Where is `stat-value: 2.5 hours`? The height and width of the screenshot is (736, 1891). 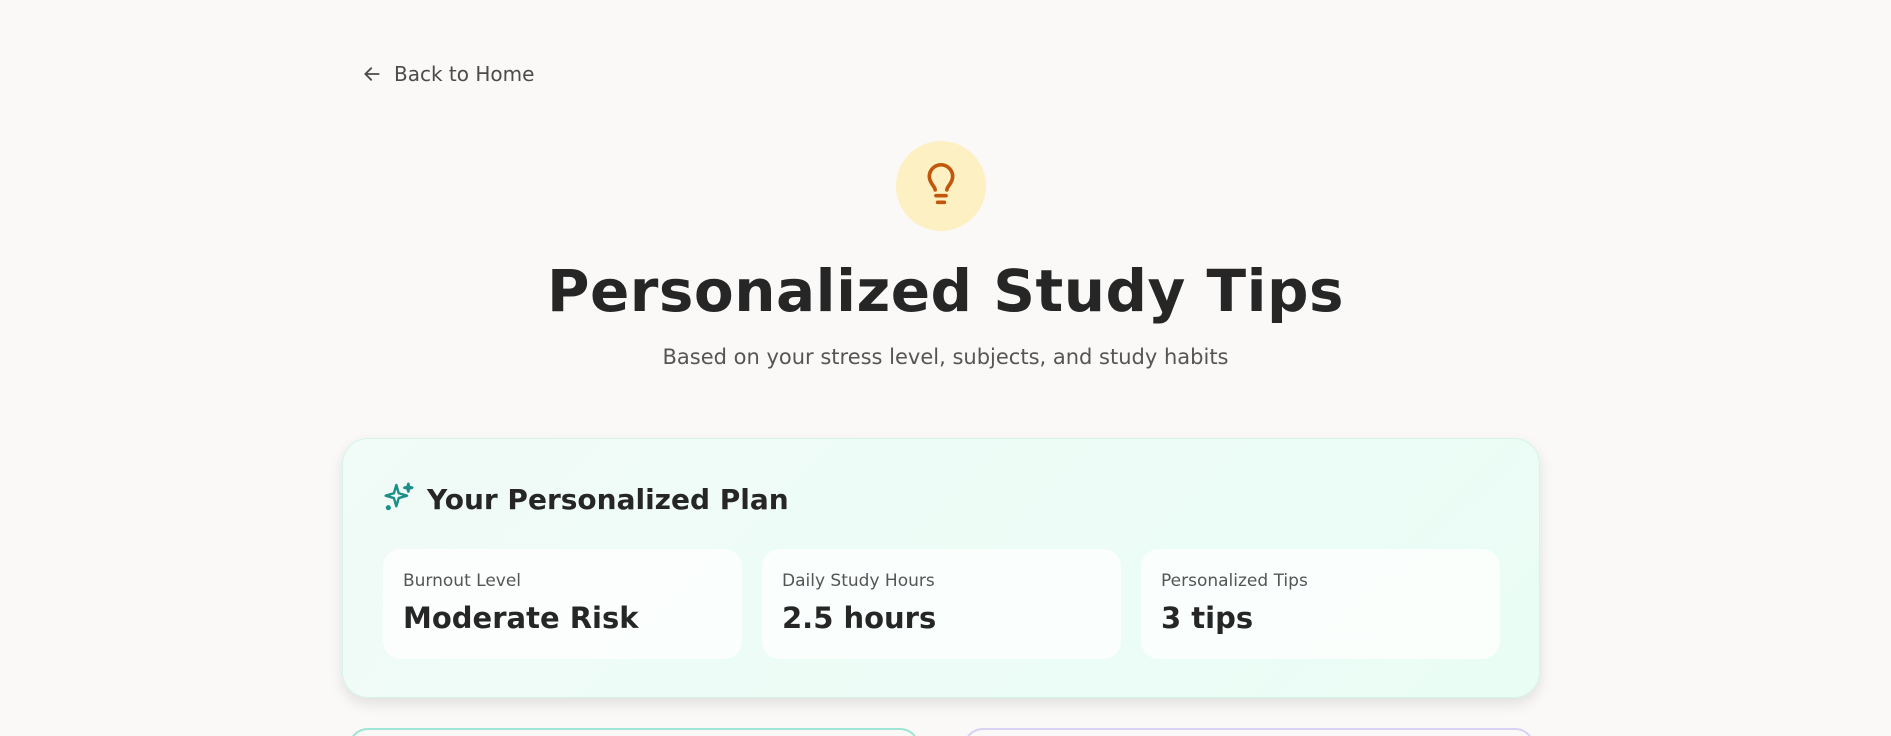 stat-value: 2.5 hours is located at coordinates (859, 618).